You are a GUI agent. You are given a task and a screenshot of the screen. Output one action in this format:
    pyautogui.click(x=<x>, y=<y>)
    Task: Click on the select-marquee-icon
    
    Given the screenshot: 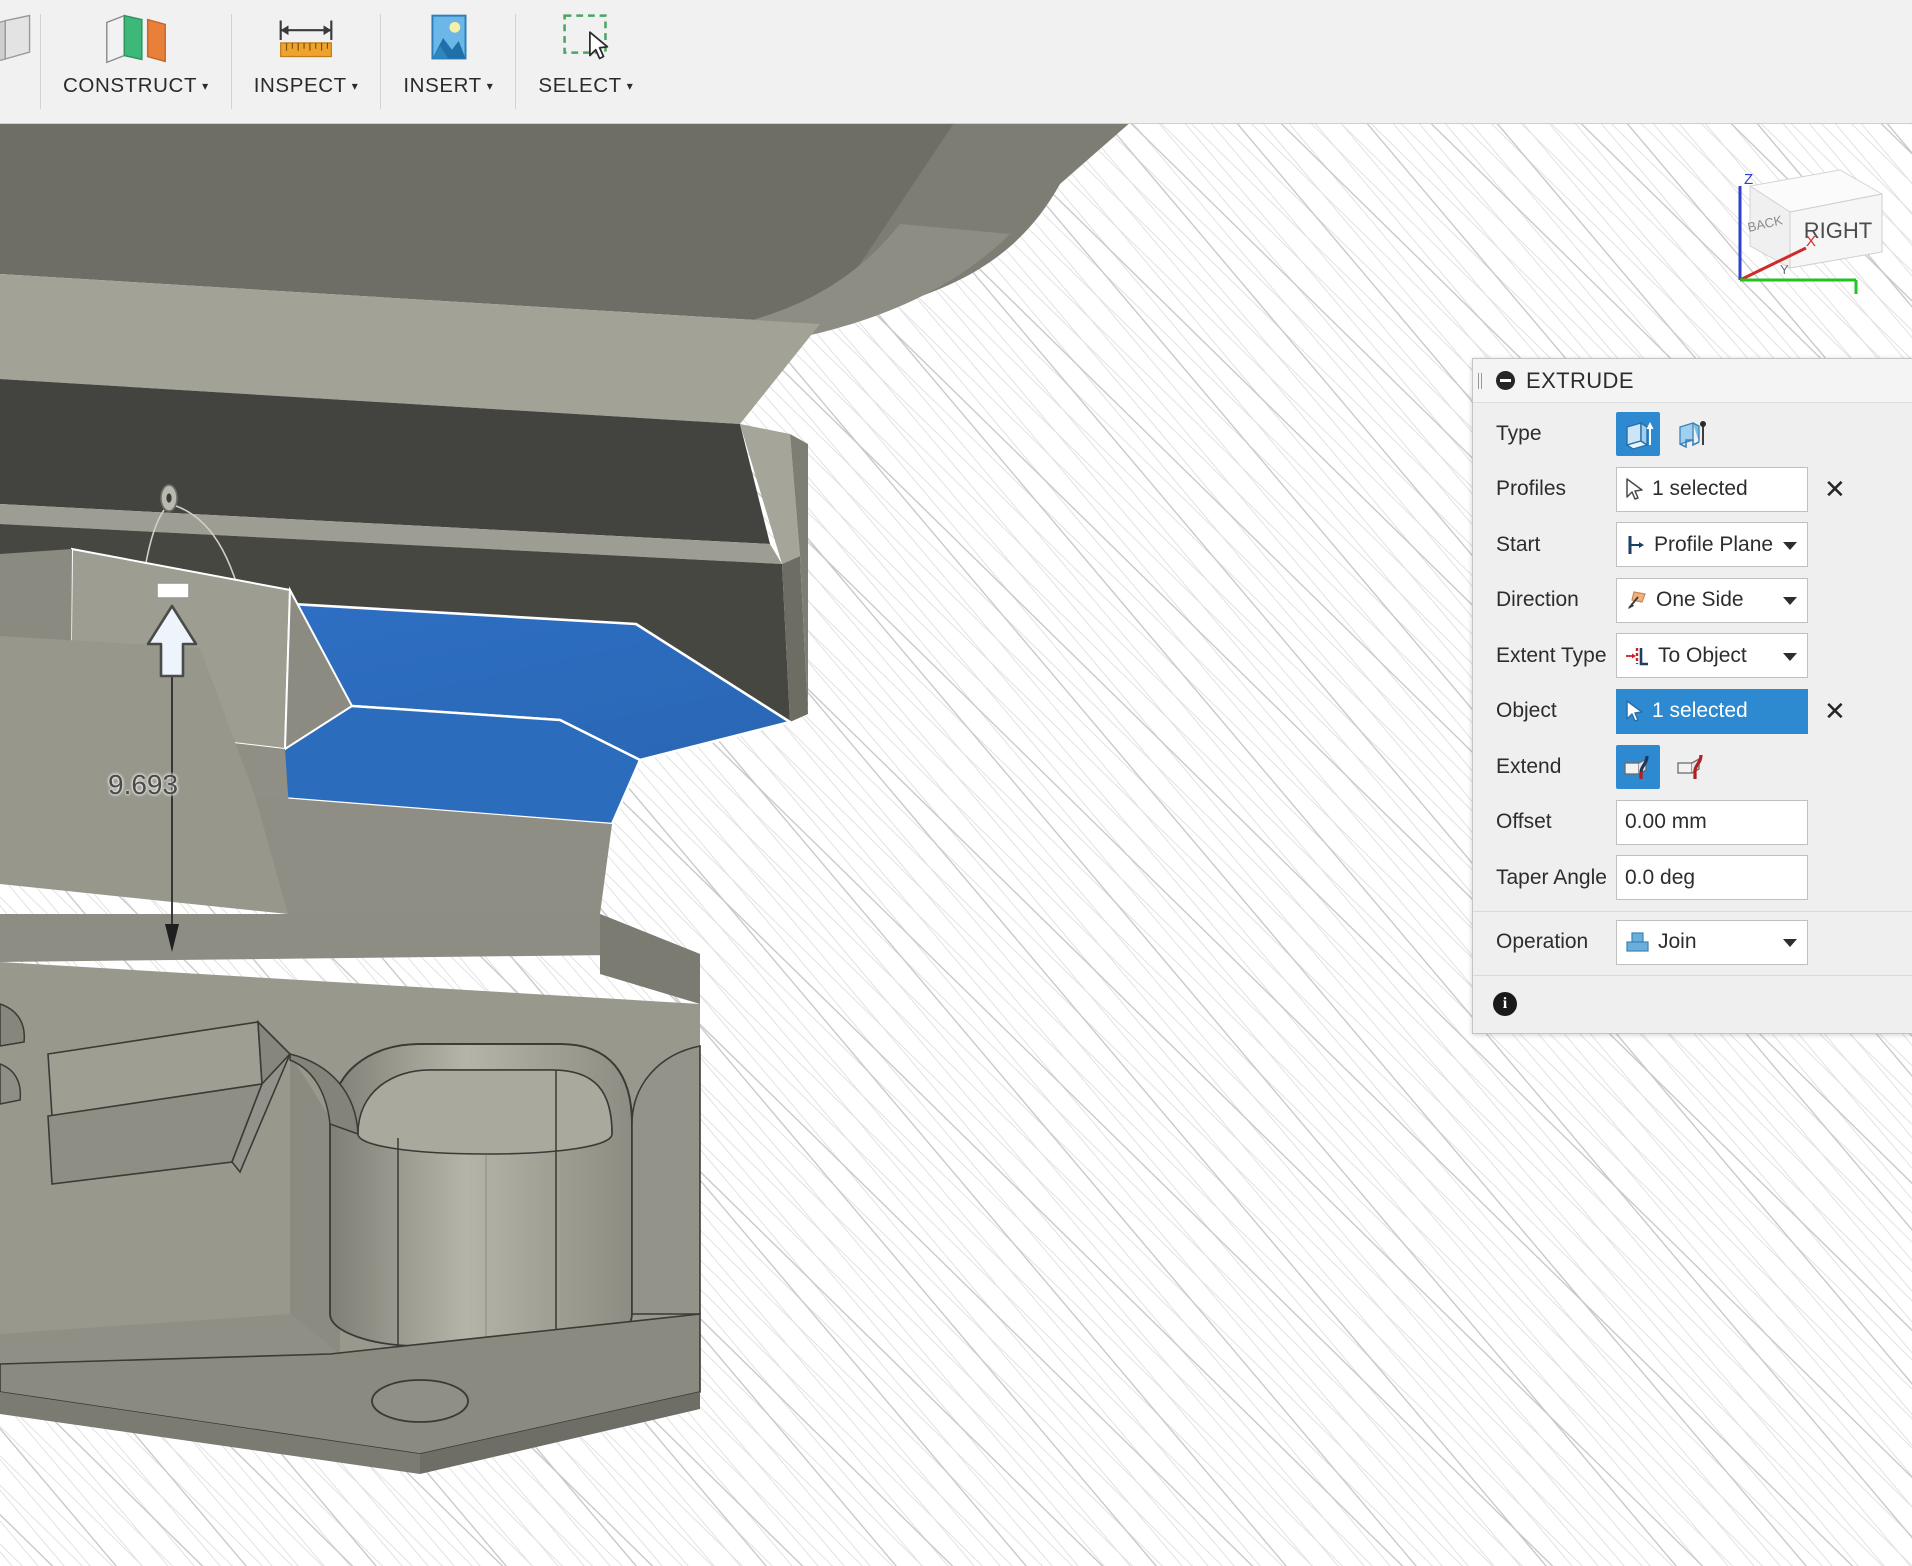 What is the action you would take?
    pyautogui.click(x=586, y=39)
    